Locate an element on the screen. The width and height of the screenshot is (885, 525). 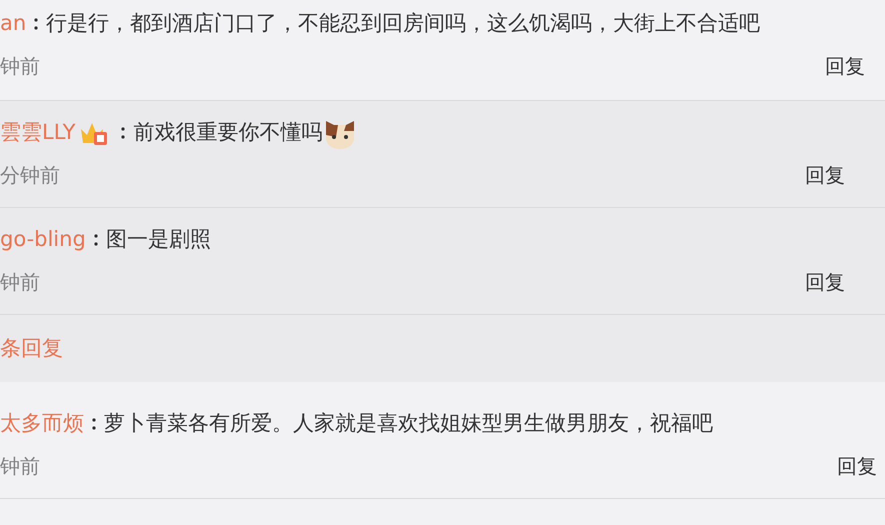
more-replies-link: 条回复 is located at coordinates (31, 348).